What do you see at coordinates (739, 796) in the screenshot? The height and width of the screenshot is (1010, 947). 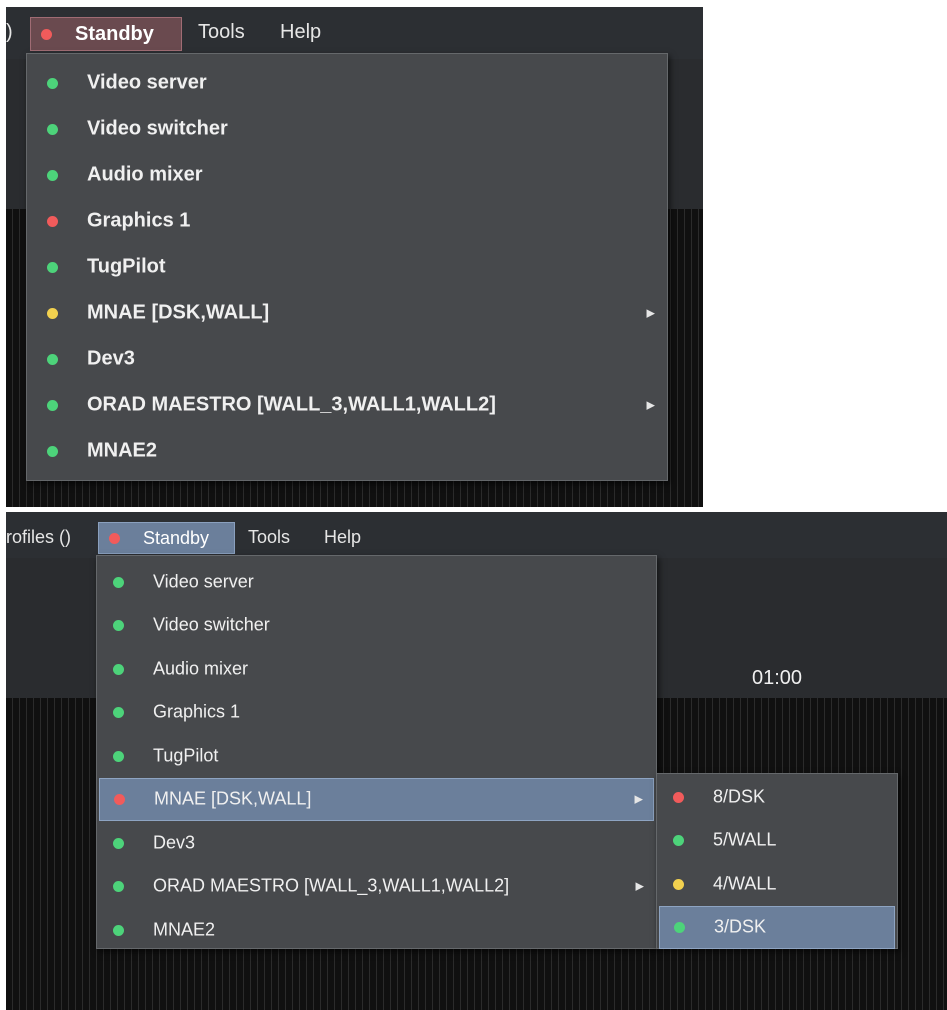 I see `menu-item-label: 8/DSK` at bounding box center [739, 796].